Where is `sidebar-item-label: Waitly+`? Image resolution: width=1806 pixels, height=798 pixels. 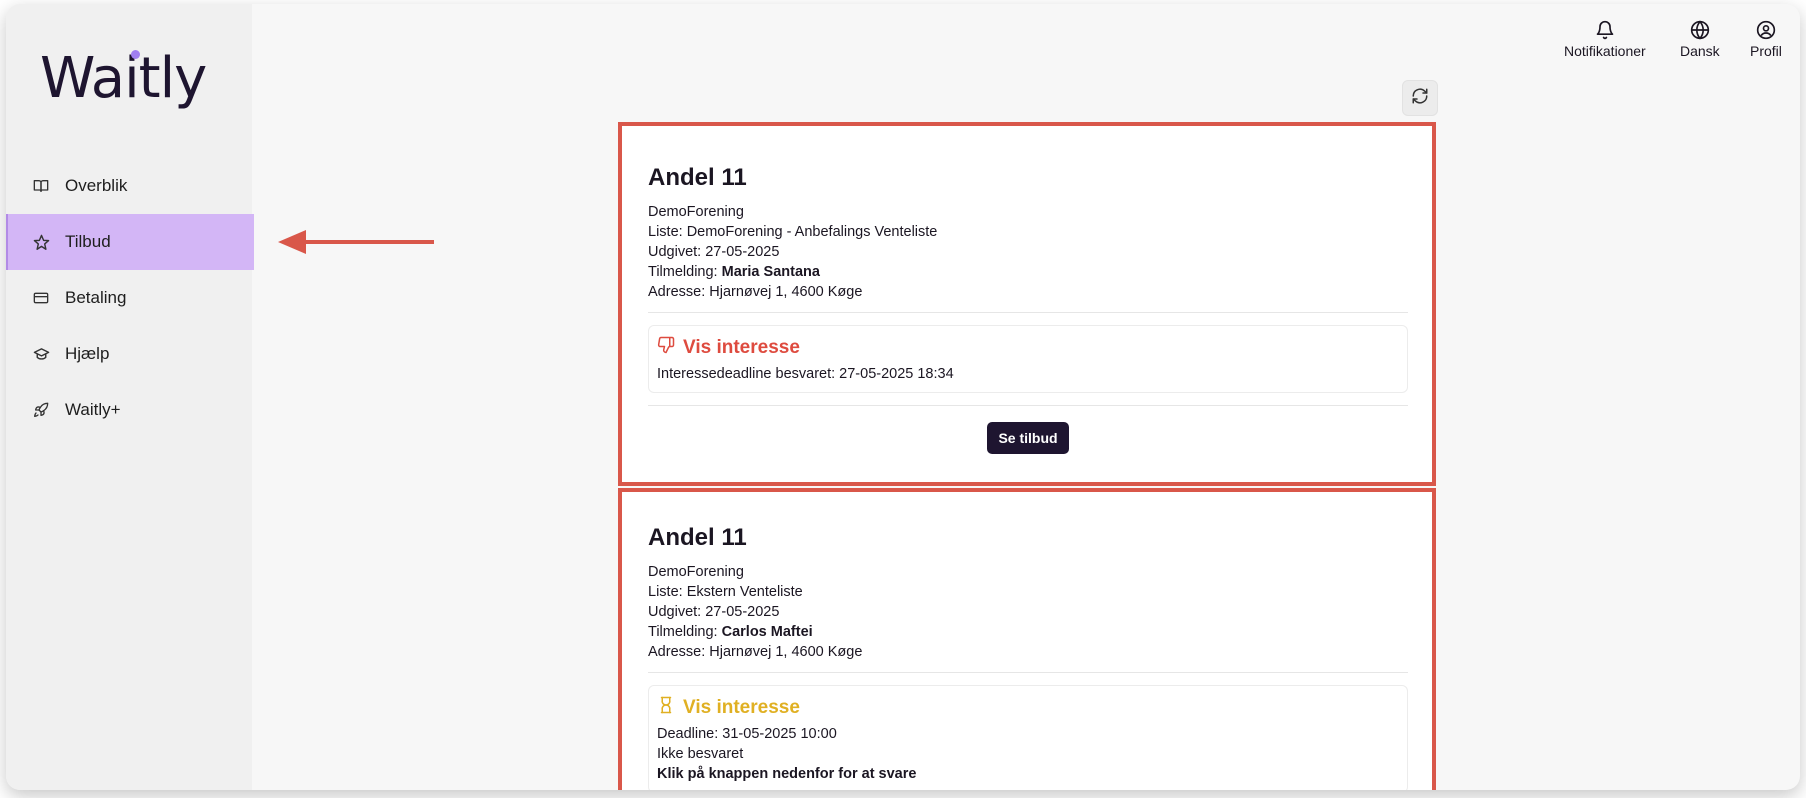 sidebar-item-label: Waitly+ is located at coordinates (93, 409).